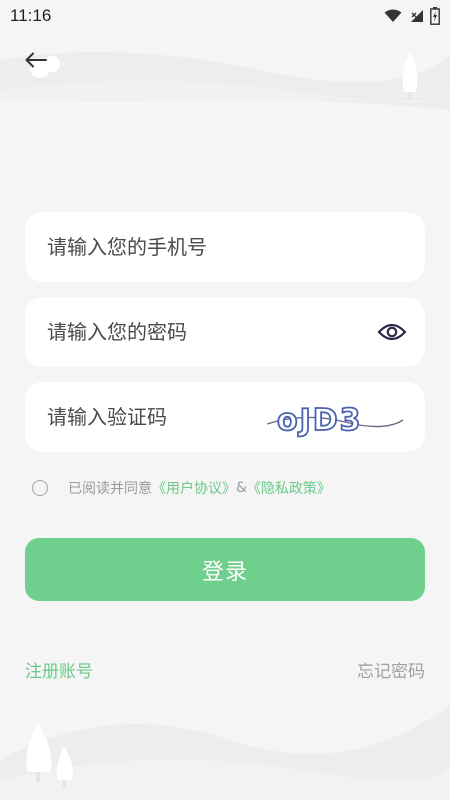 The height and width of the screenshot is (800, 450). I want to click on phone-input, so click(225, 247).